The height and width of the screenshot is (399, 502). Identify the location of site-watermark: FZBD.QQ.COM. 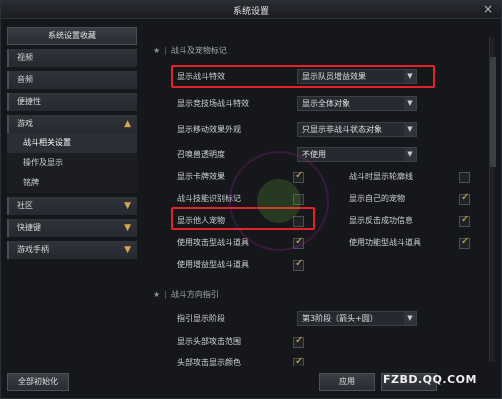
(430, 379).